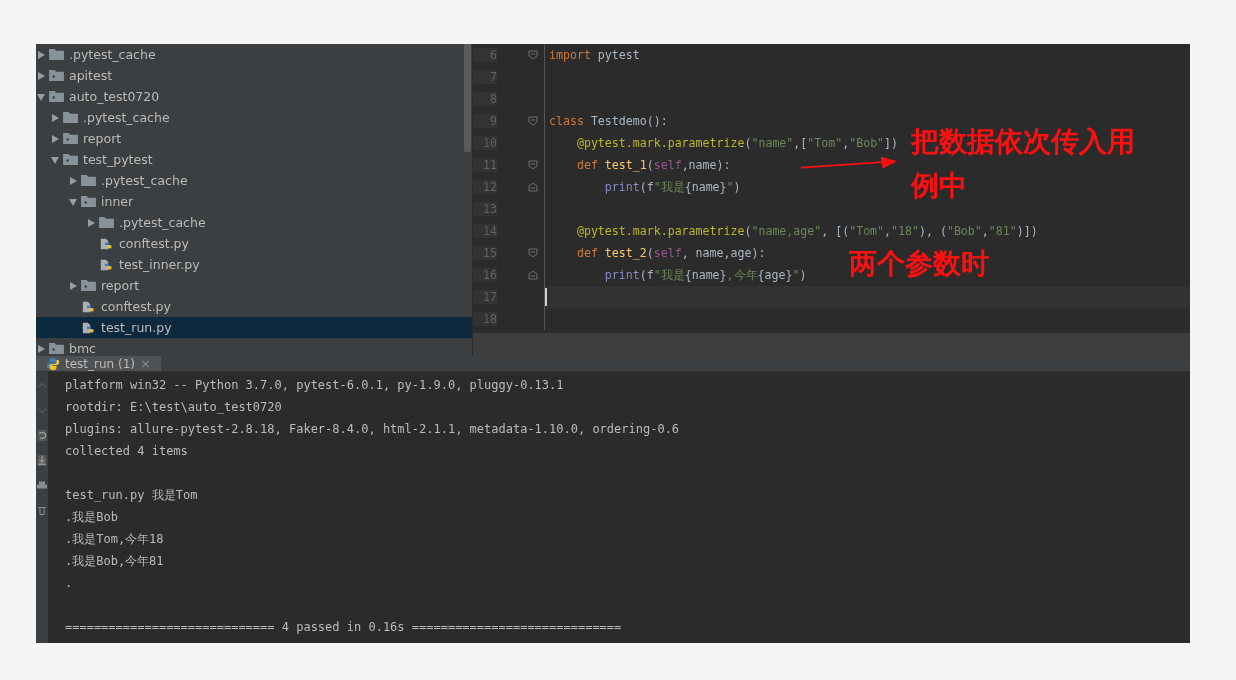 The height and width of the screenshot is (680, 1236). Describe the element at coordinates (92, 517) in the screenshot. I see `console-line: .我是Bob` at that location.